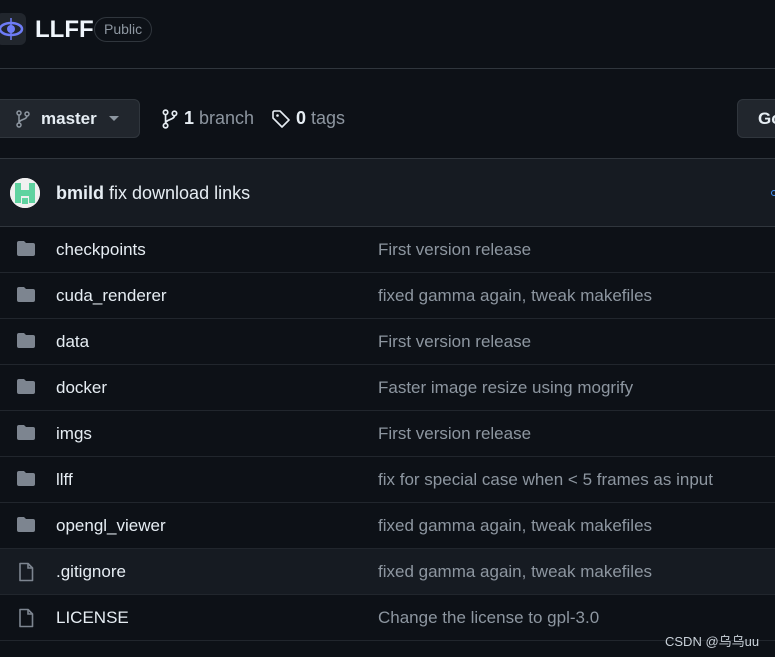 The image size is (775, 657). What do you see at coordinates (179, 193) in the screenshot?
I see `commit-message: fix download links` at bounding box center [179, 193].